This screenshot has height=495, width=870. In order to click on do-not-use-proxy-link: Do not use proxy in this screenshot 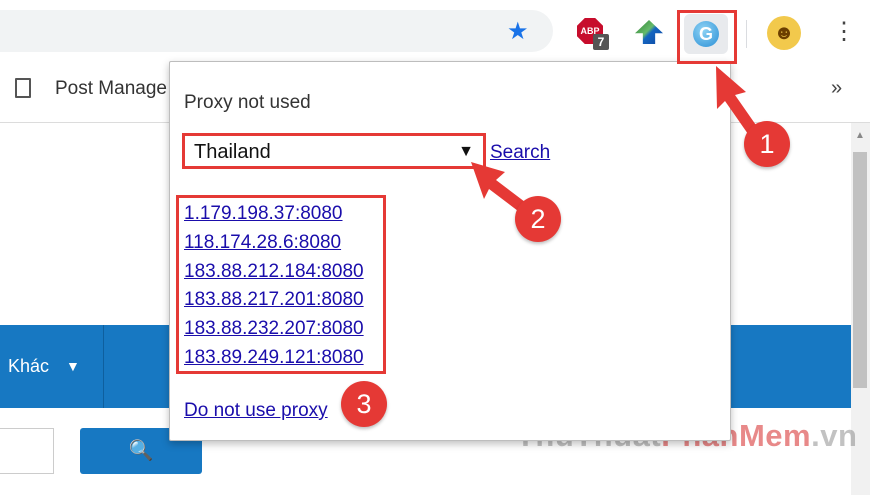, I will do `click(256, 411)`.